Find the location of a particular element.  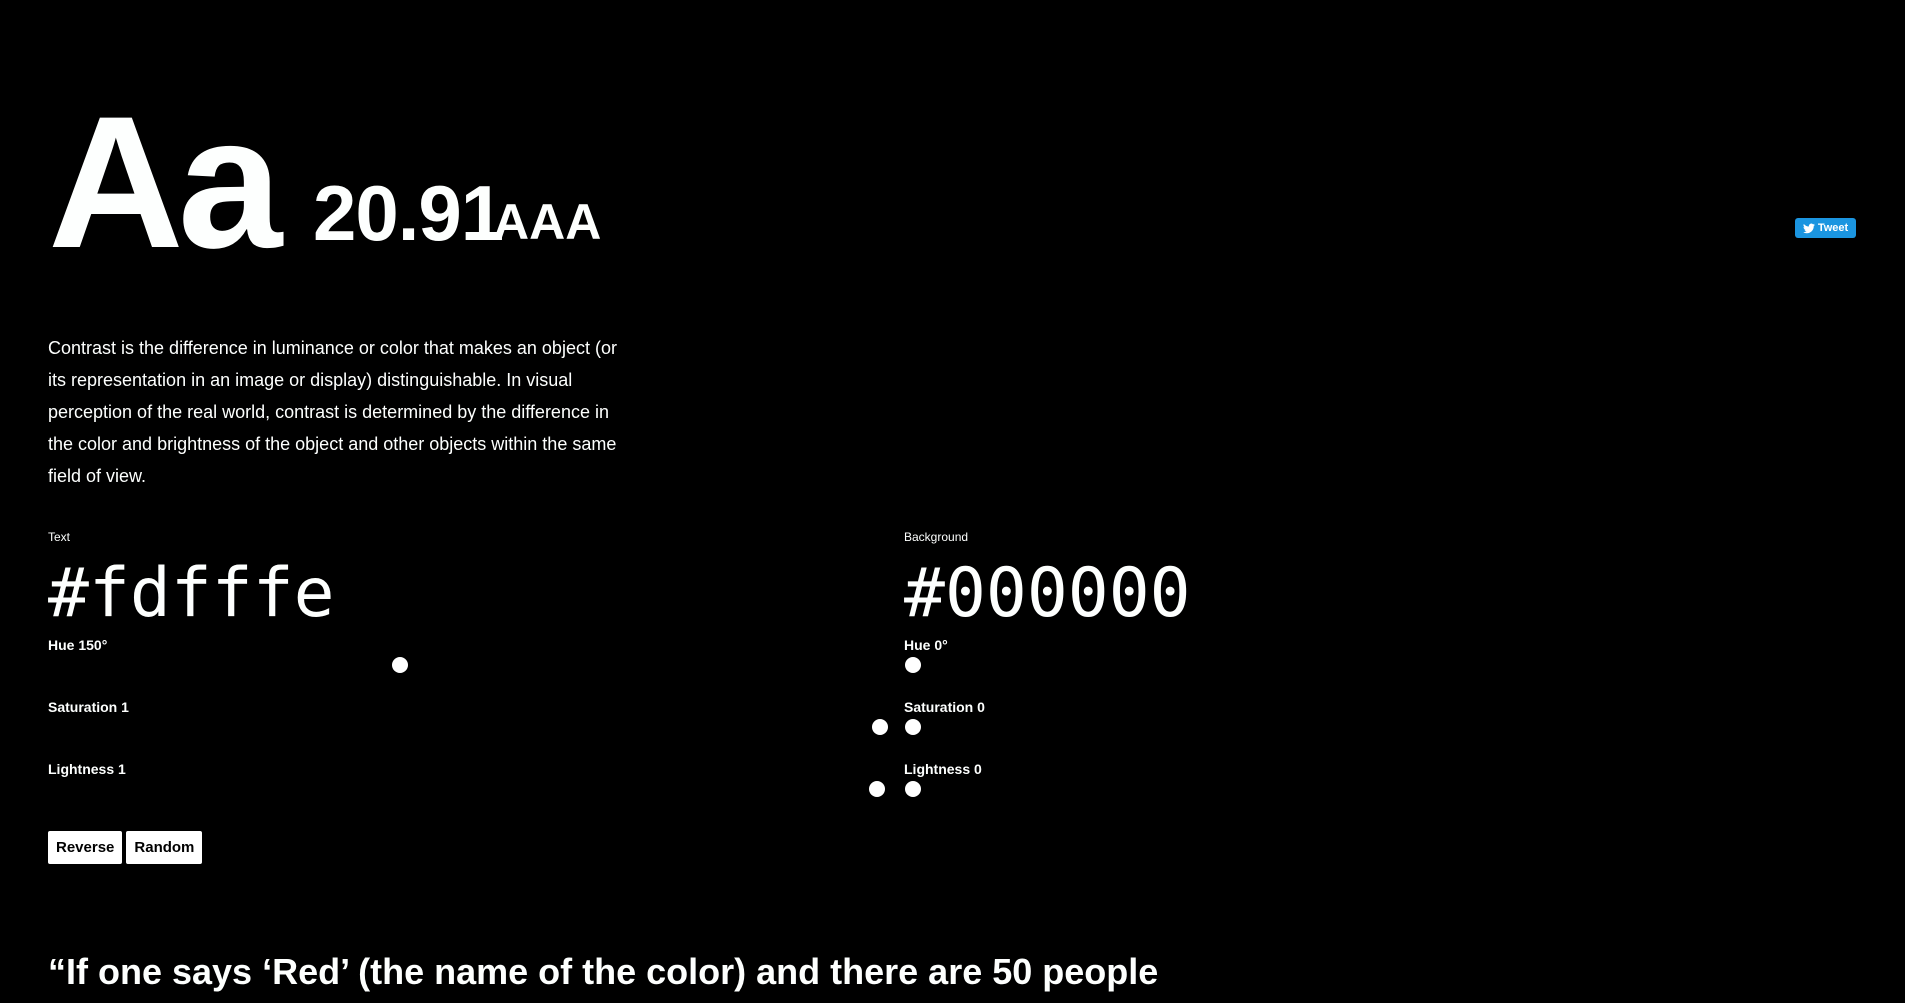

background-lightness-label: Lightness 0 is located at coordinates (943, 769).